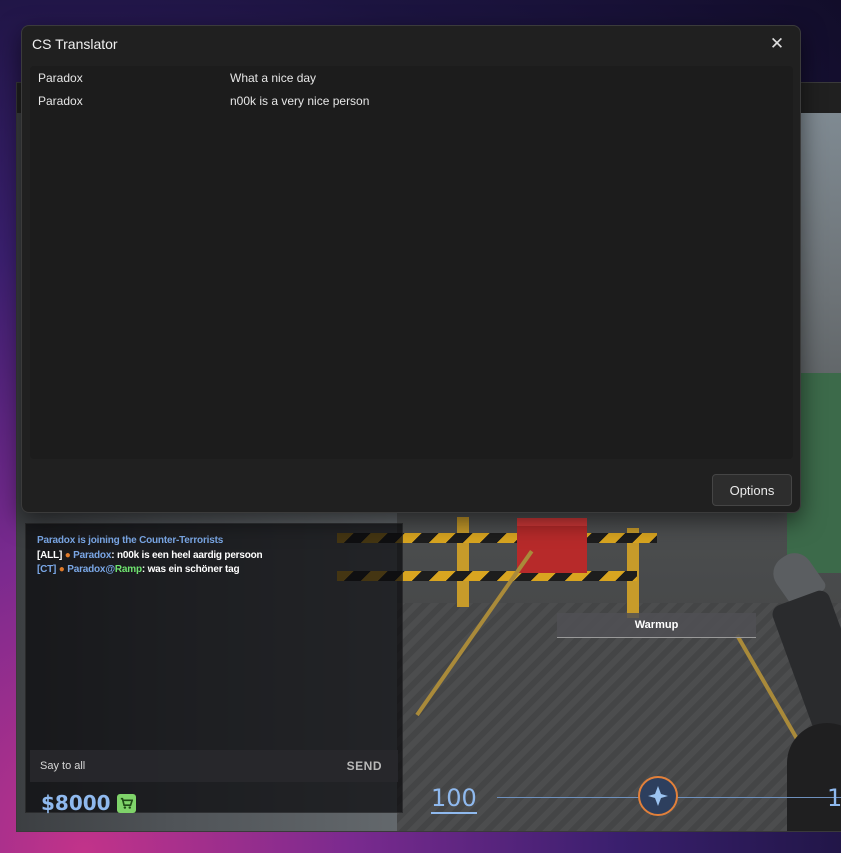 Image resolution: width=841 pixels, height=853 pixels. Describe the element at coordinates (214, 766) in the screenshot. I see `chat-input: Say to all SEND` at that location.